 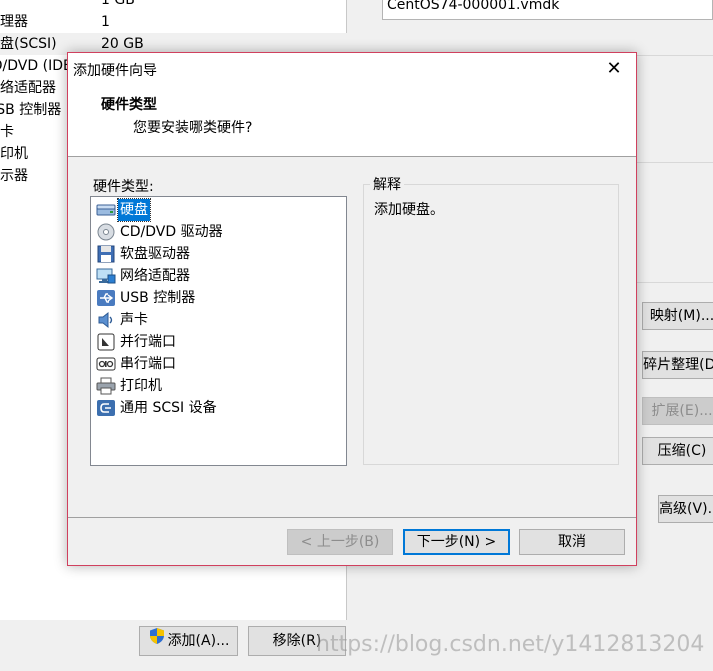 I want to click on device-name: 处理器, so click(x=14, y=22).